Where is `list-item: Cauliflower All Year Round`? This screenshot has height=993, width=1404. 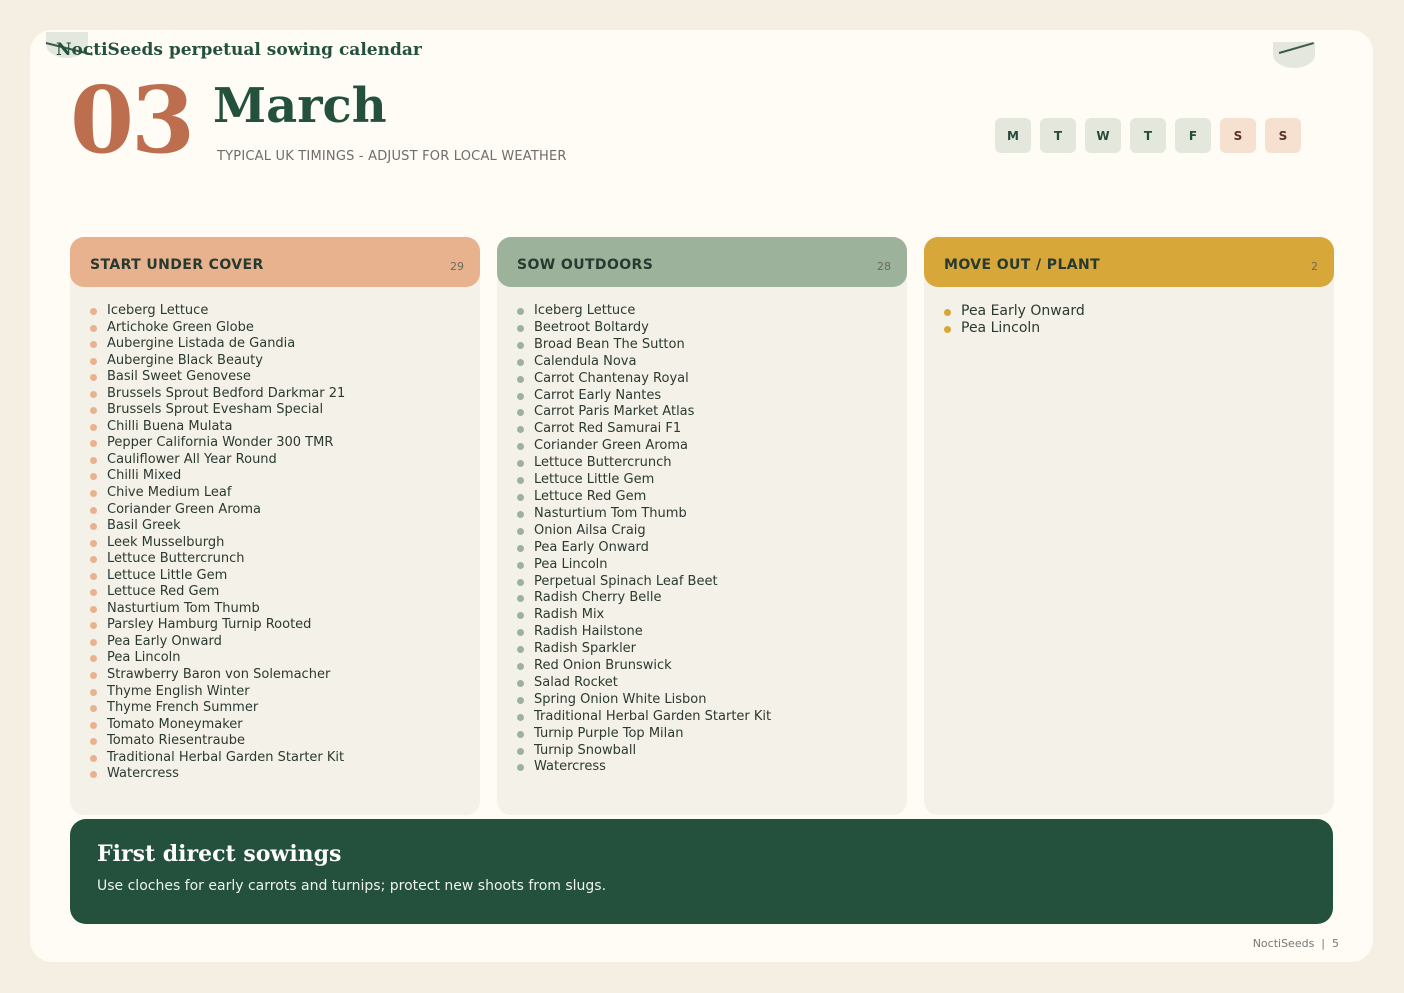
list-item: Cauliflower All Year Round is located at coordinates (285, 460).